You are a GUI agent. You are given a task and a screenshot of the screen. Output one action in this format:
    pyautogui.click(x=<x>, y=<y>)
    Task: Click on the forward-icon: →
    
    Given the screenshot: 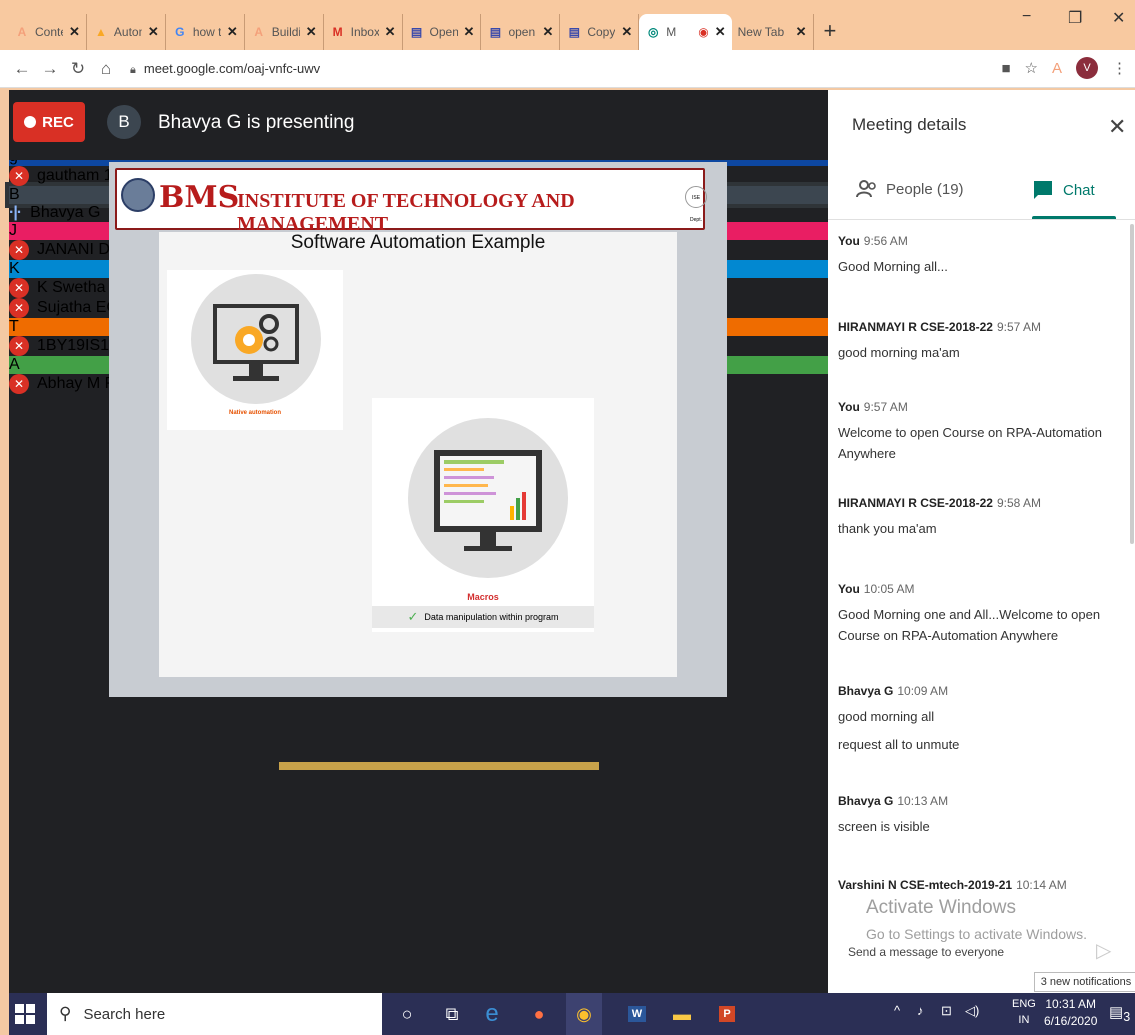 What is the action you would take?
    pyautogui.click(x=50, y=69)
    